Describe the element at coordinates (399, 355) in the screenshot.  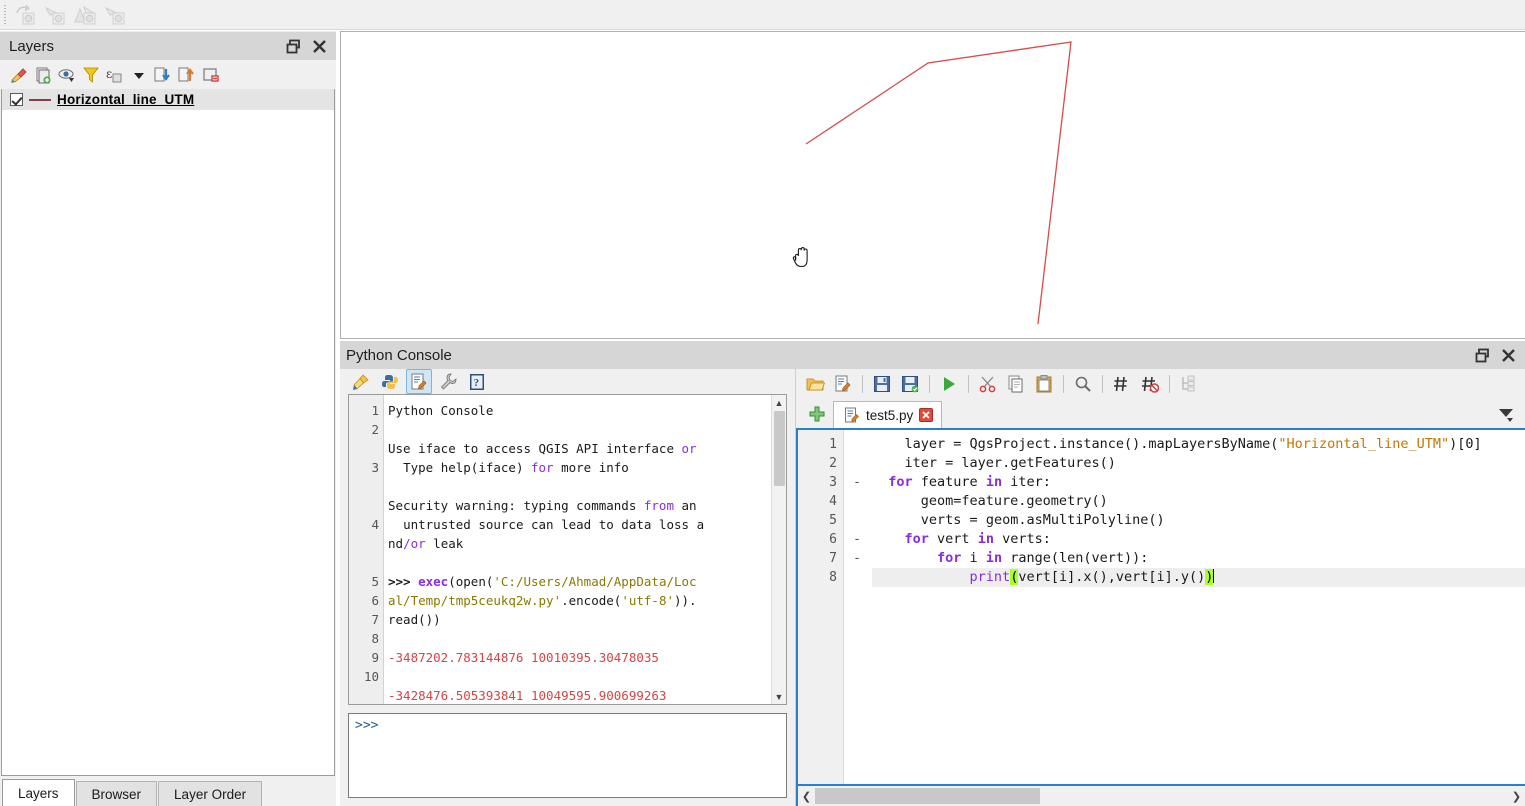
I see `python-console-title: Python Console` at that location.